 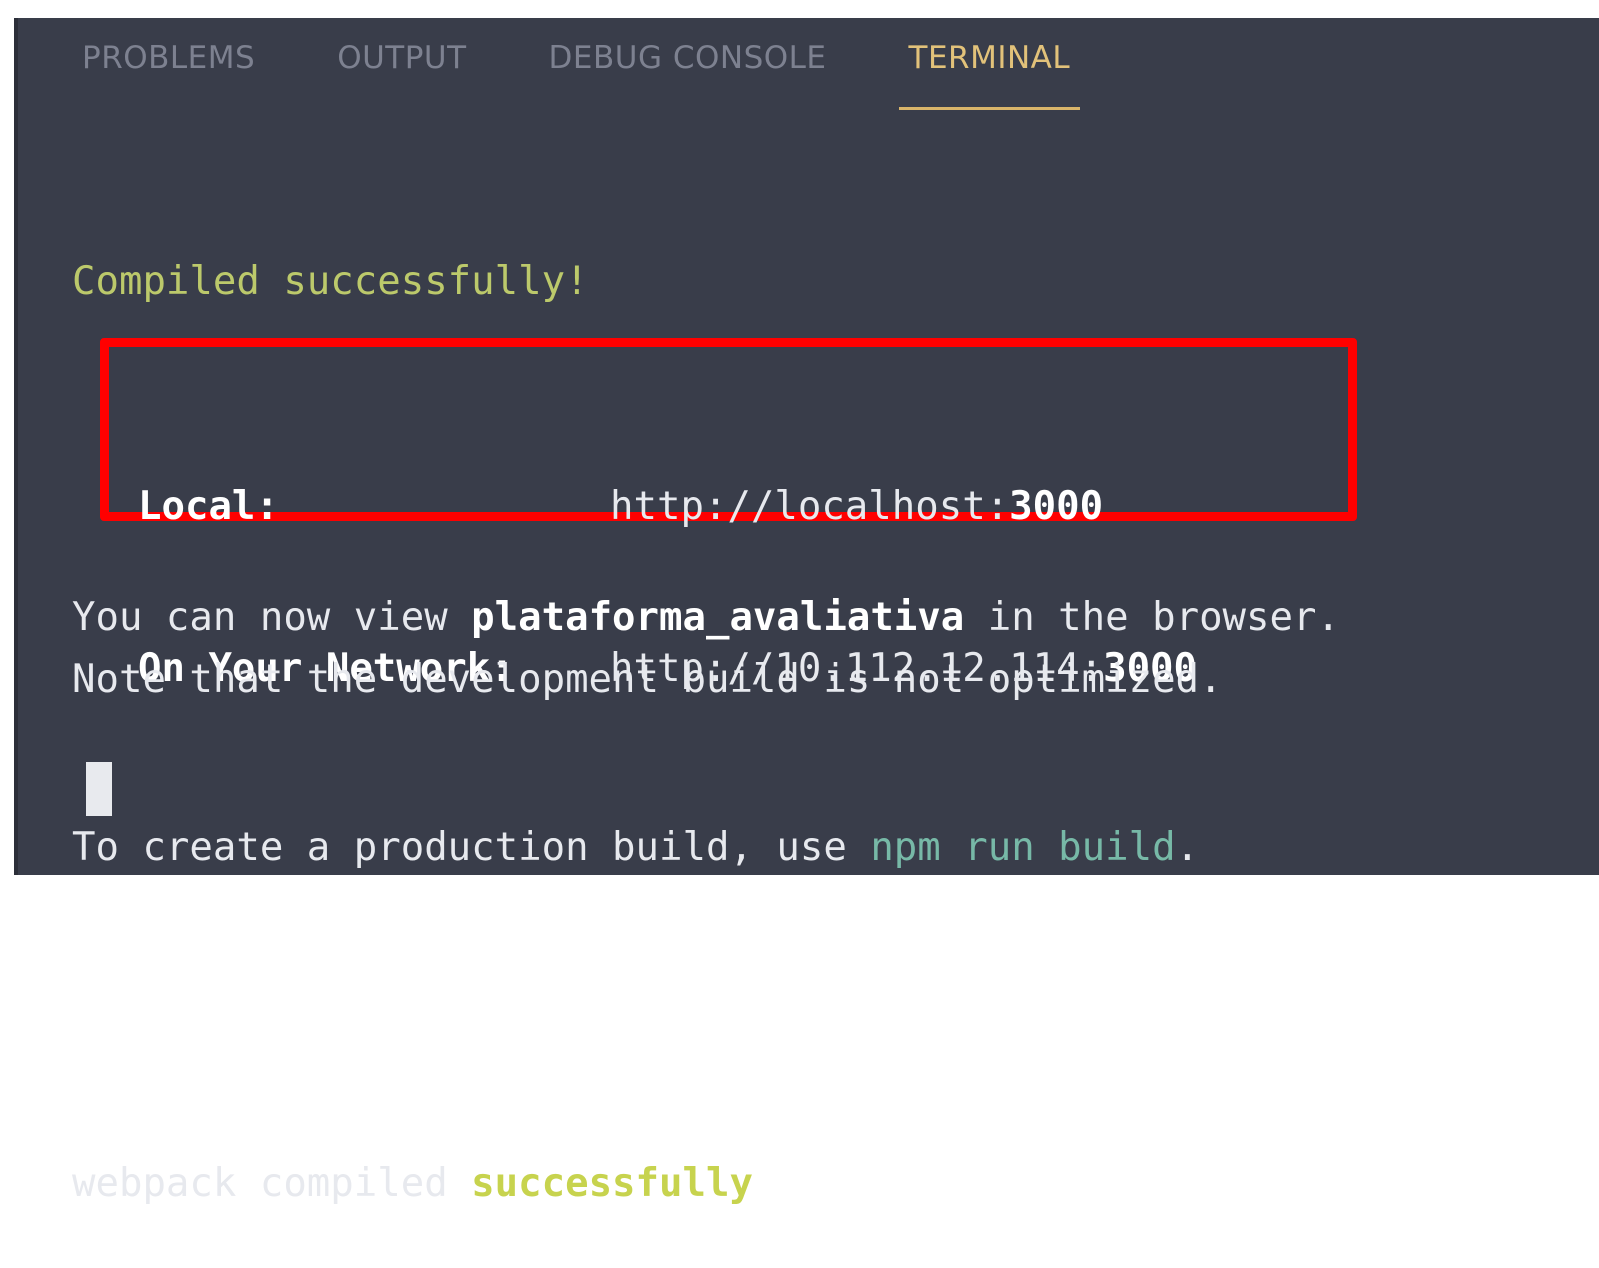 I want to click on tab-output: OUTPUT, so click(x=401, y=74).